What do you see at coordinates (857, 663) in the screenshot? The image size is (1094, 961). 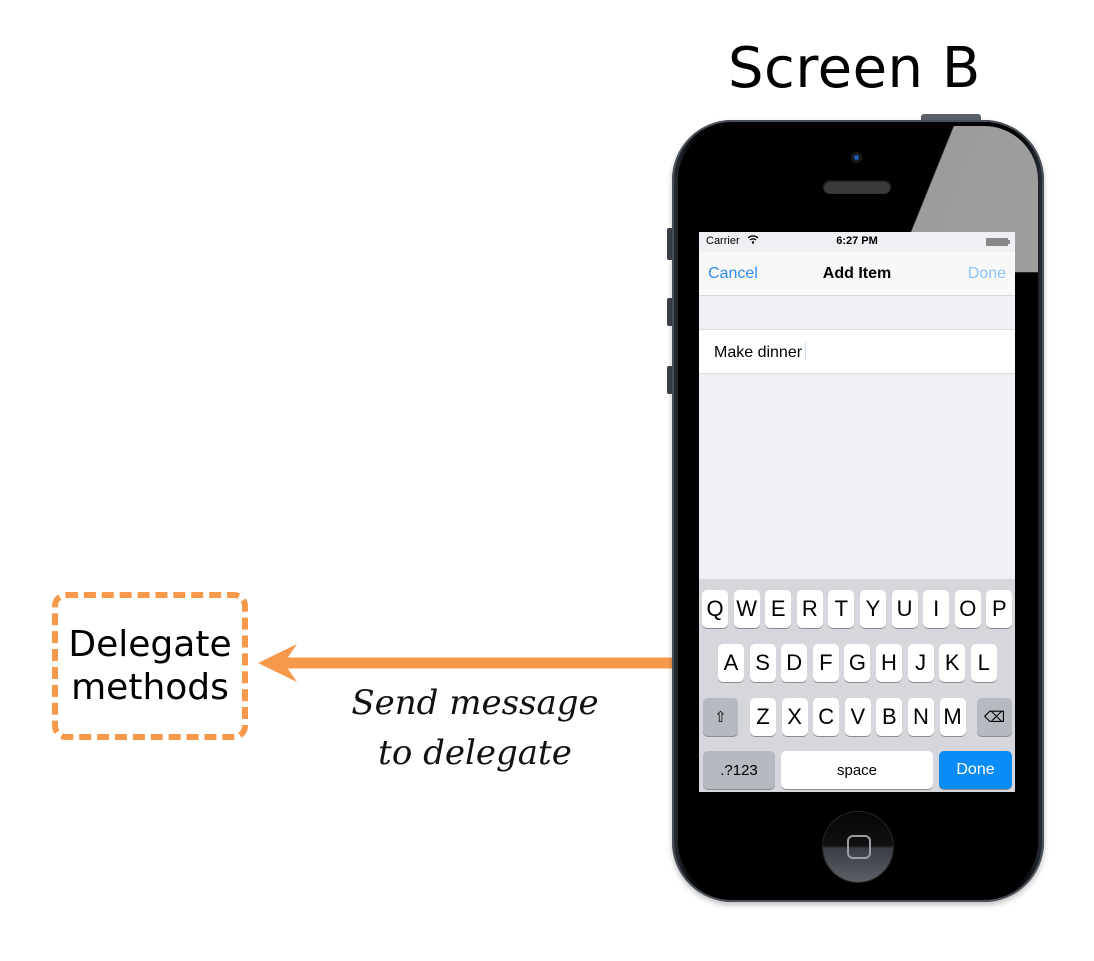 I see `key-g: G` at bounding box center [857, 663].